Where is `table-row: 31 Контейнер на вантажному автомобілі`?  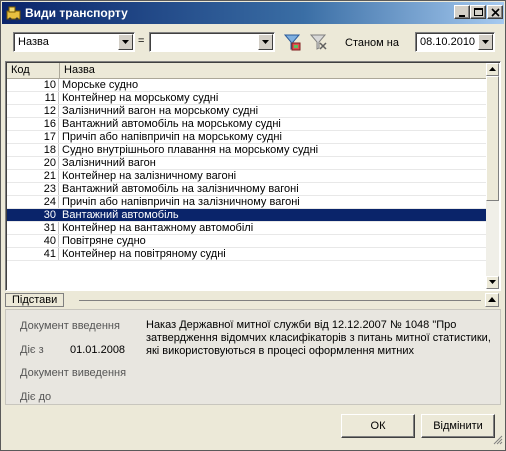
table-row: 31 Контейнер на вантажному автомобілі is located at coordinates (247, 228).